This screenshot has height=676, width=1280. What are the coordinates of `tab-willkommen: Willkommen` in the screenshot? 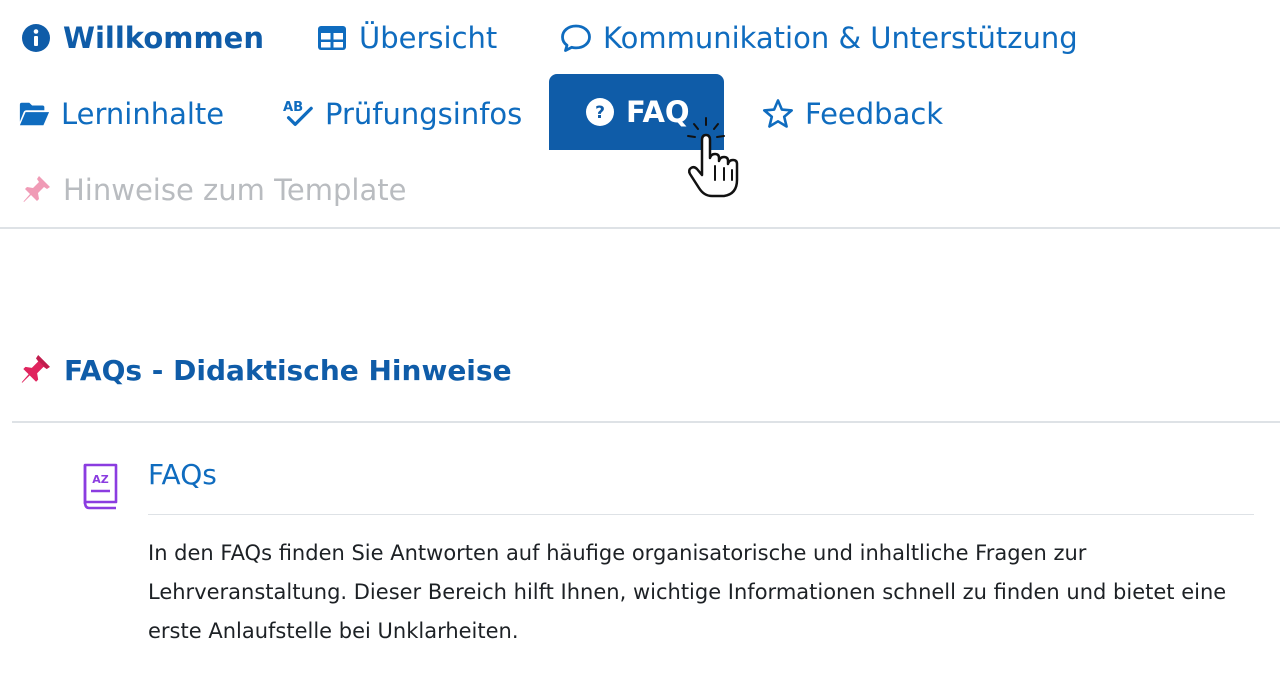 It's located at (142, 38).